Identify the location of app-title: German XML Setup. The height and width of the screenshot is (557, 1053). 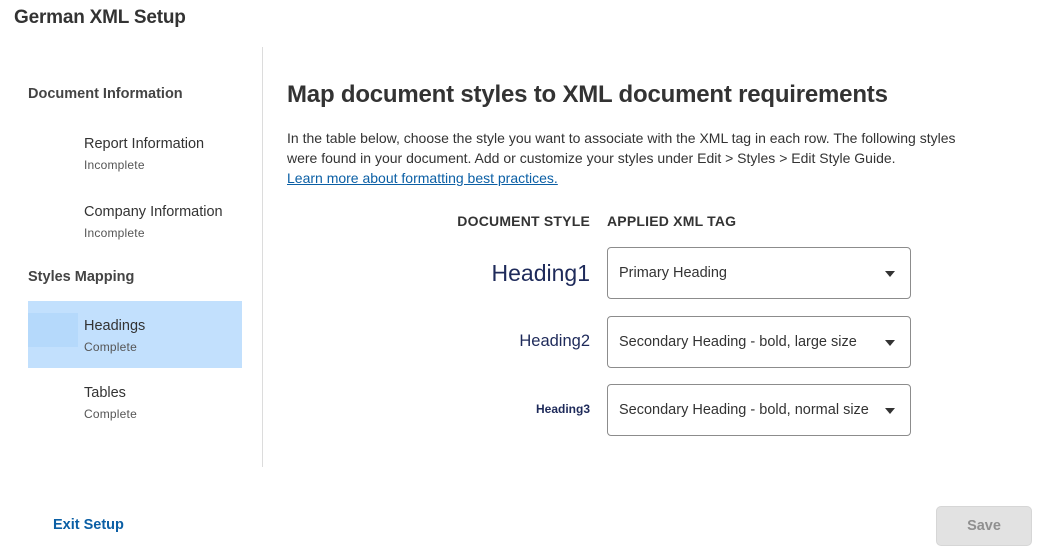
(100, 17).